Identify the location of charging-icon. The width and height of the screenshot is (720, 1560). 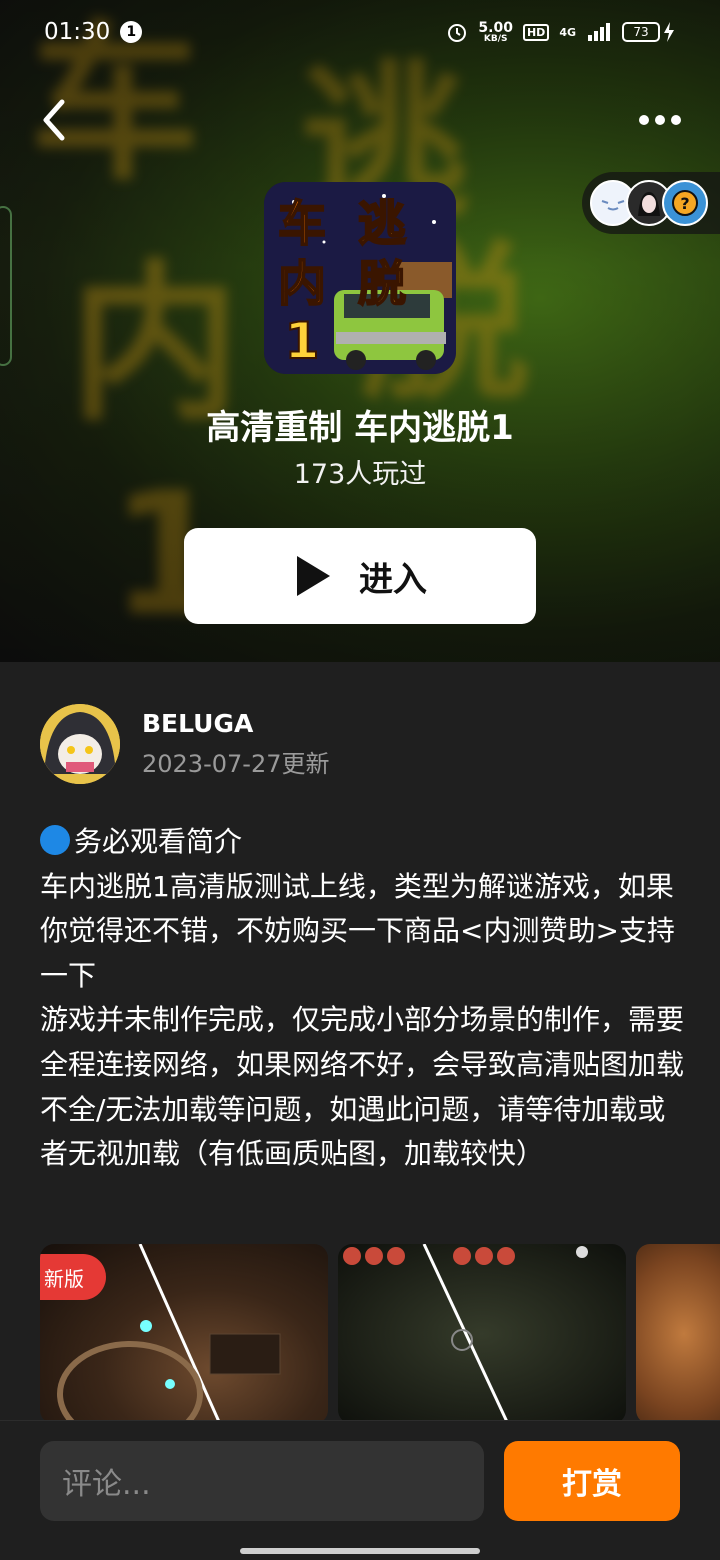
(669, 32).